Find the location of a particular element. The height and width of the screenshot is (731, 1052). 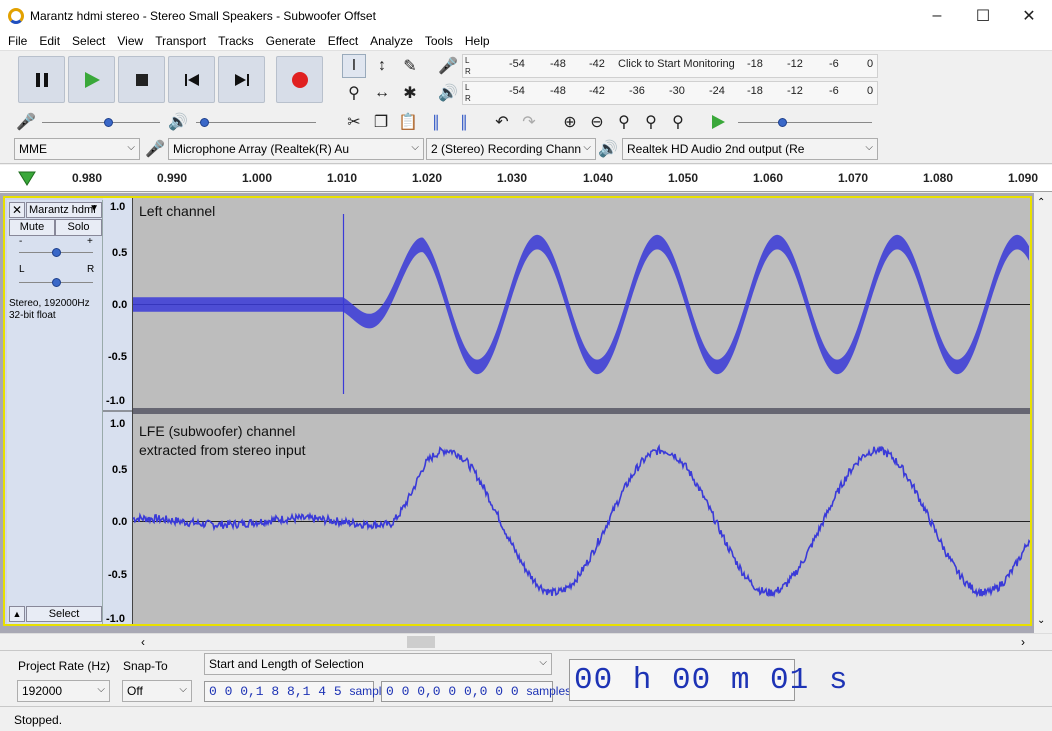

close-track-button: ✕ is located at coordinates (17, 210).